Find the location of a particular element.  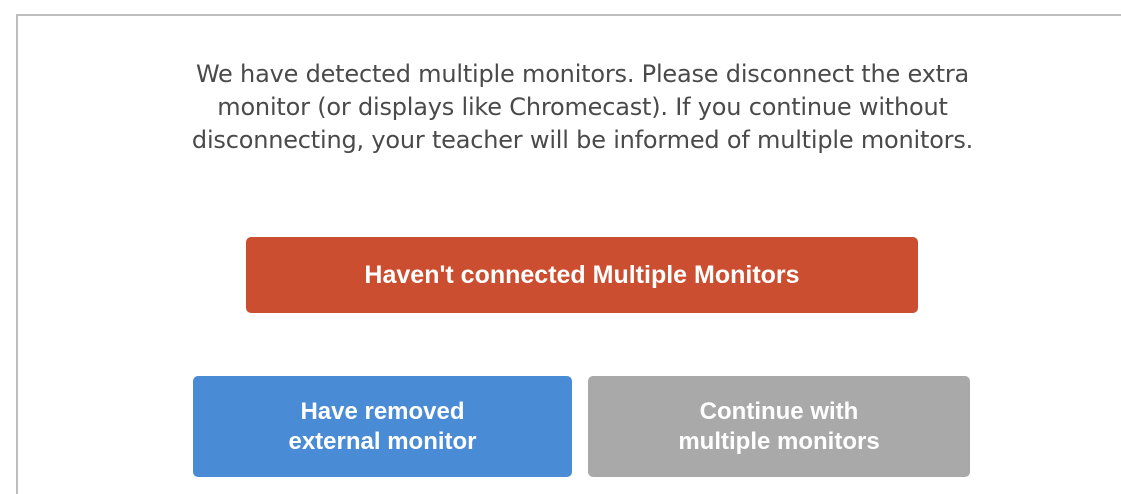

have-removed-button-label: Have removed external monitor is located at coordinates (382, 426).